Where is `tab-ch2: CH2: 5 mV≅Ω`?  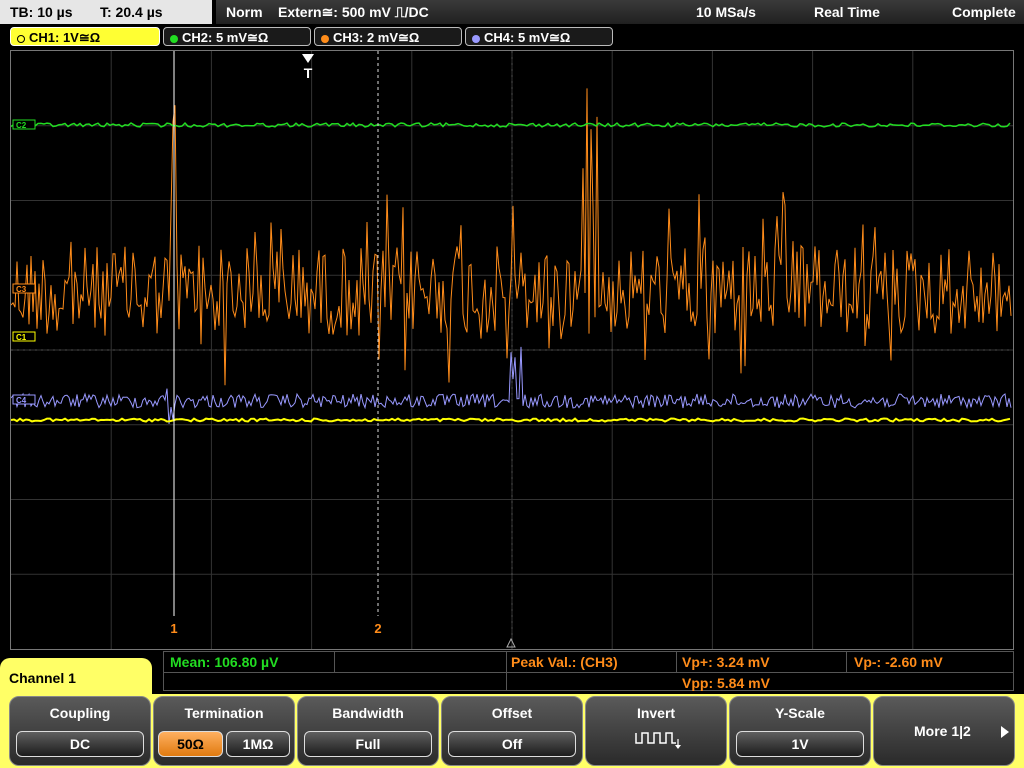
tab-ch2: CH2: 5 mV≅Ω is located at coordinates (237, 36).